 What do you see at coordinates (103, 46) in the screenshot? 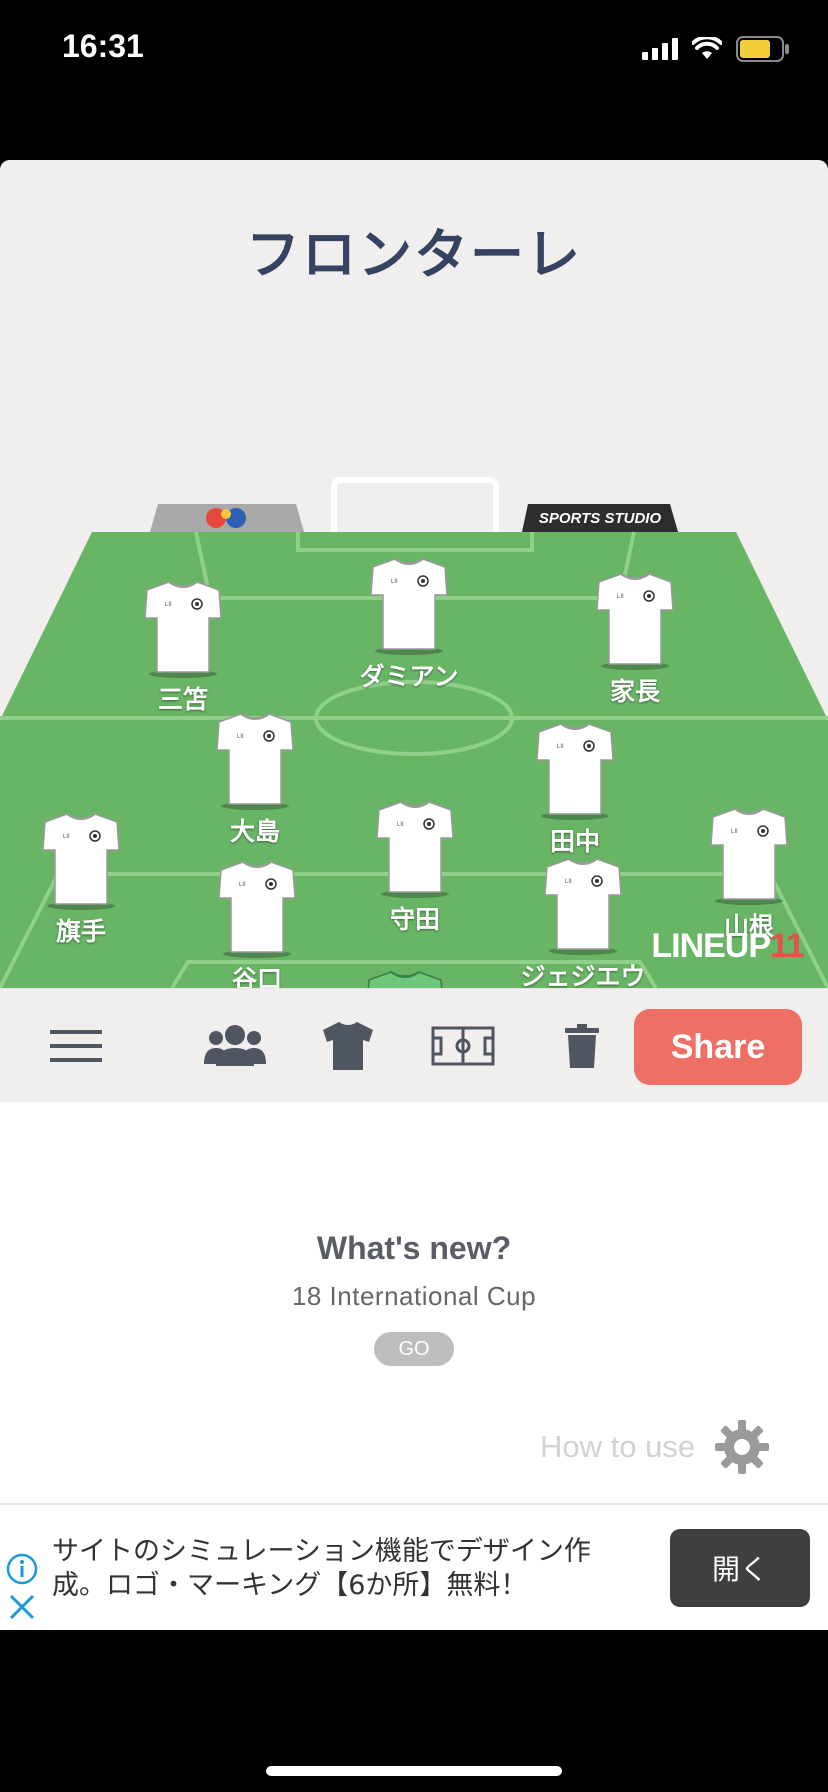
I see `status-time: 16:31` at bounding box center [103, 46].